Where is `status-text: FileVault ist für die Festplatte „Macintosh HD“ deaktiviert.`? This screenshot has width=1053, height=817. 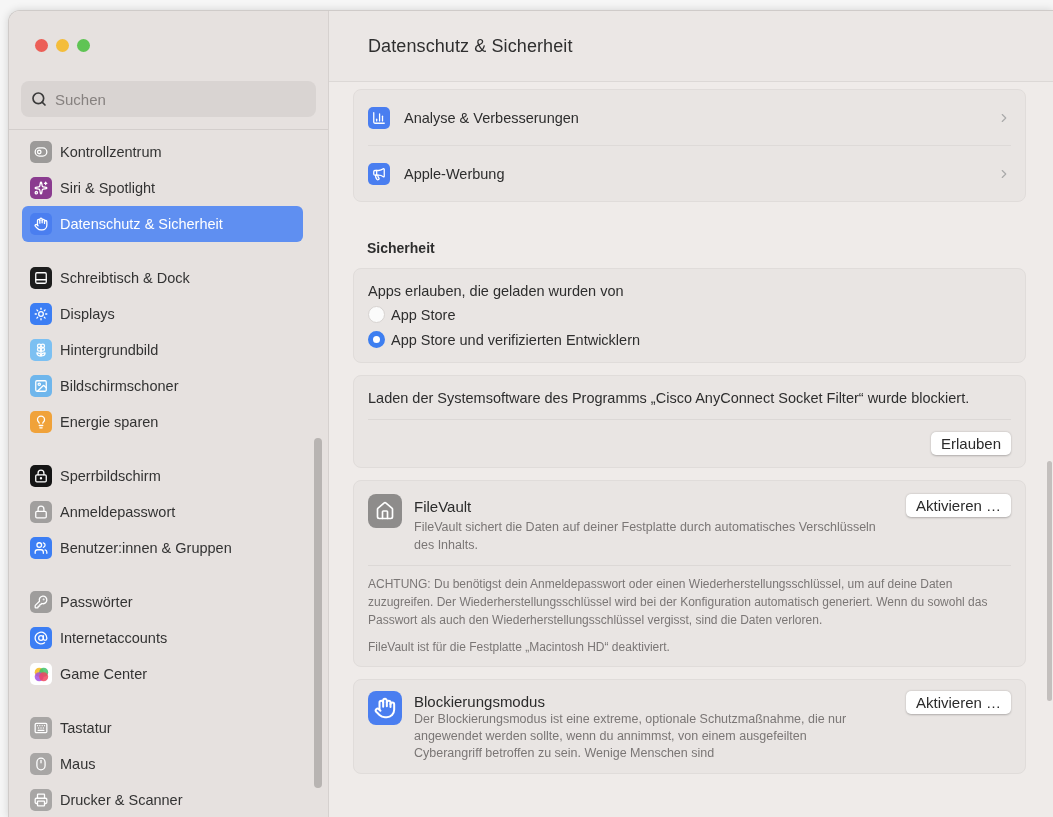 status-text: FileVault ist für die Festplatte „Macintosh HD“ deaktiviert. is located at coordinates (519, 647).